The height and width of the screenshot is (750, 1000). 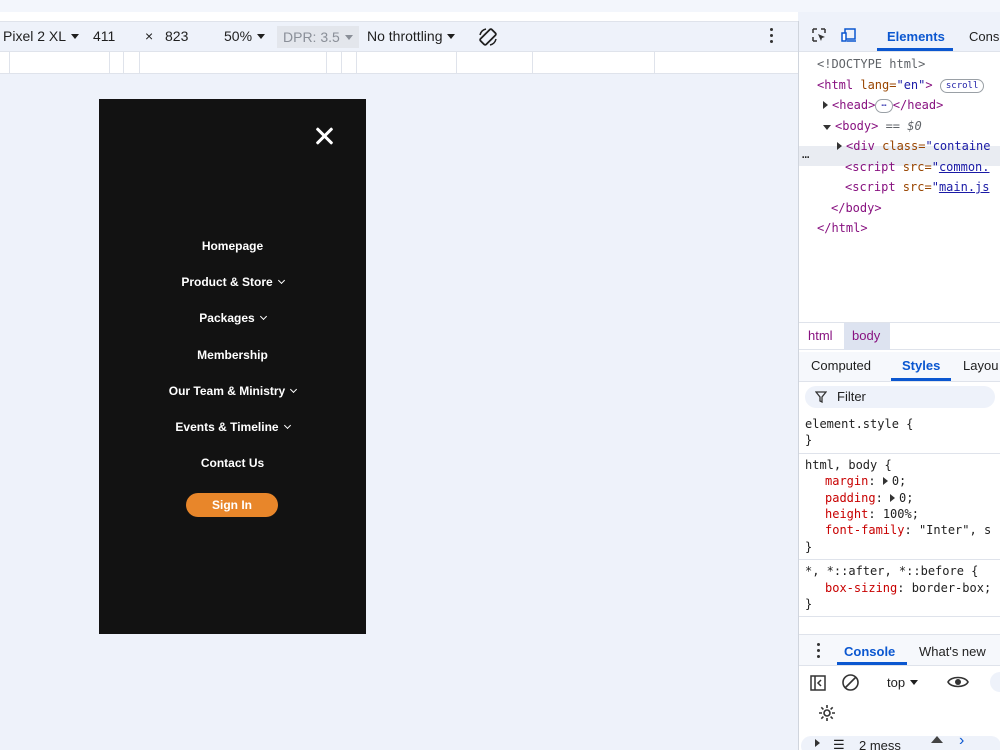 What do you see at coordinates (827, 713) in the screenshot?
I see `gear-icon` at bounding box center [827, 713].